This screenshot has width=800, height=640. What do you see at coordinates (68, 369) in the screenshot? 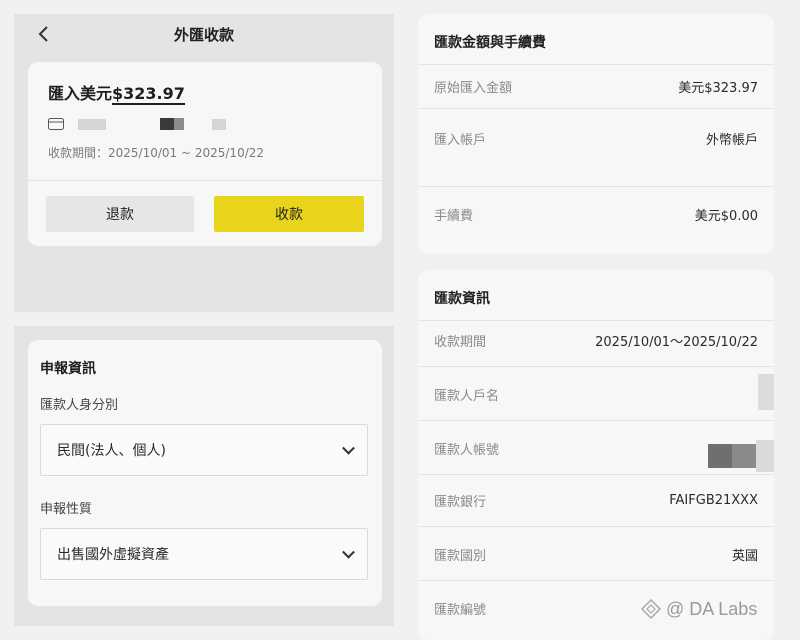
I see `declaration-title: 申報資訊` at bounding box center [68, 369].